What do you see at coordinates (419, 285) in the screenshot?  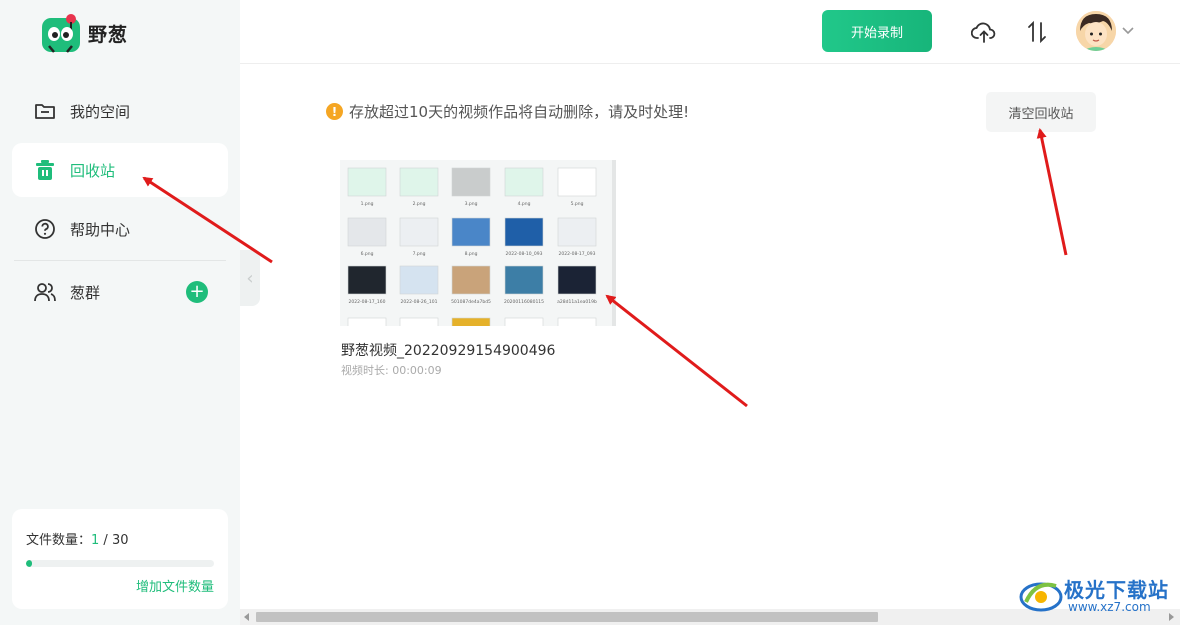 I see `thumb-file-tile: 2022-08-26_101` at bounding box center [419, 285].